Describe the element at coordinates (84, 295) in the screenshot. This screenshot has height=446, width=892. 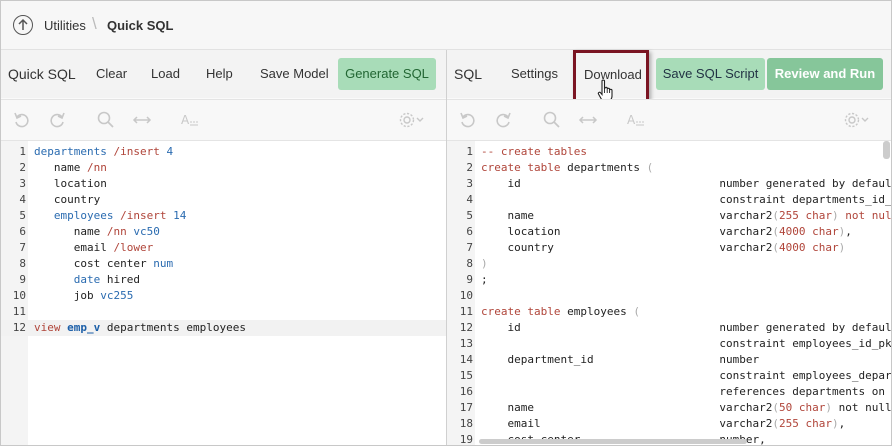
I see `code-text: job vc255` at that location.